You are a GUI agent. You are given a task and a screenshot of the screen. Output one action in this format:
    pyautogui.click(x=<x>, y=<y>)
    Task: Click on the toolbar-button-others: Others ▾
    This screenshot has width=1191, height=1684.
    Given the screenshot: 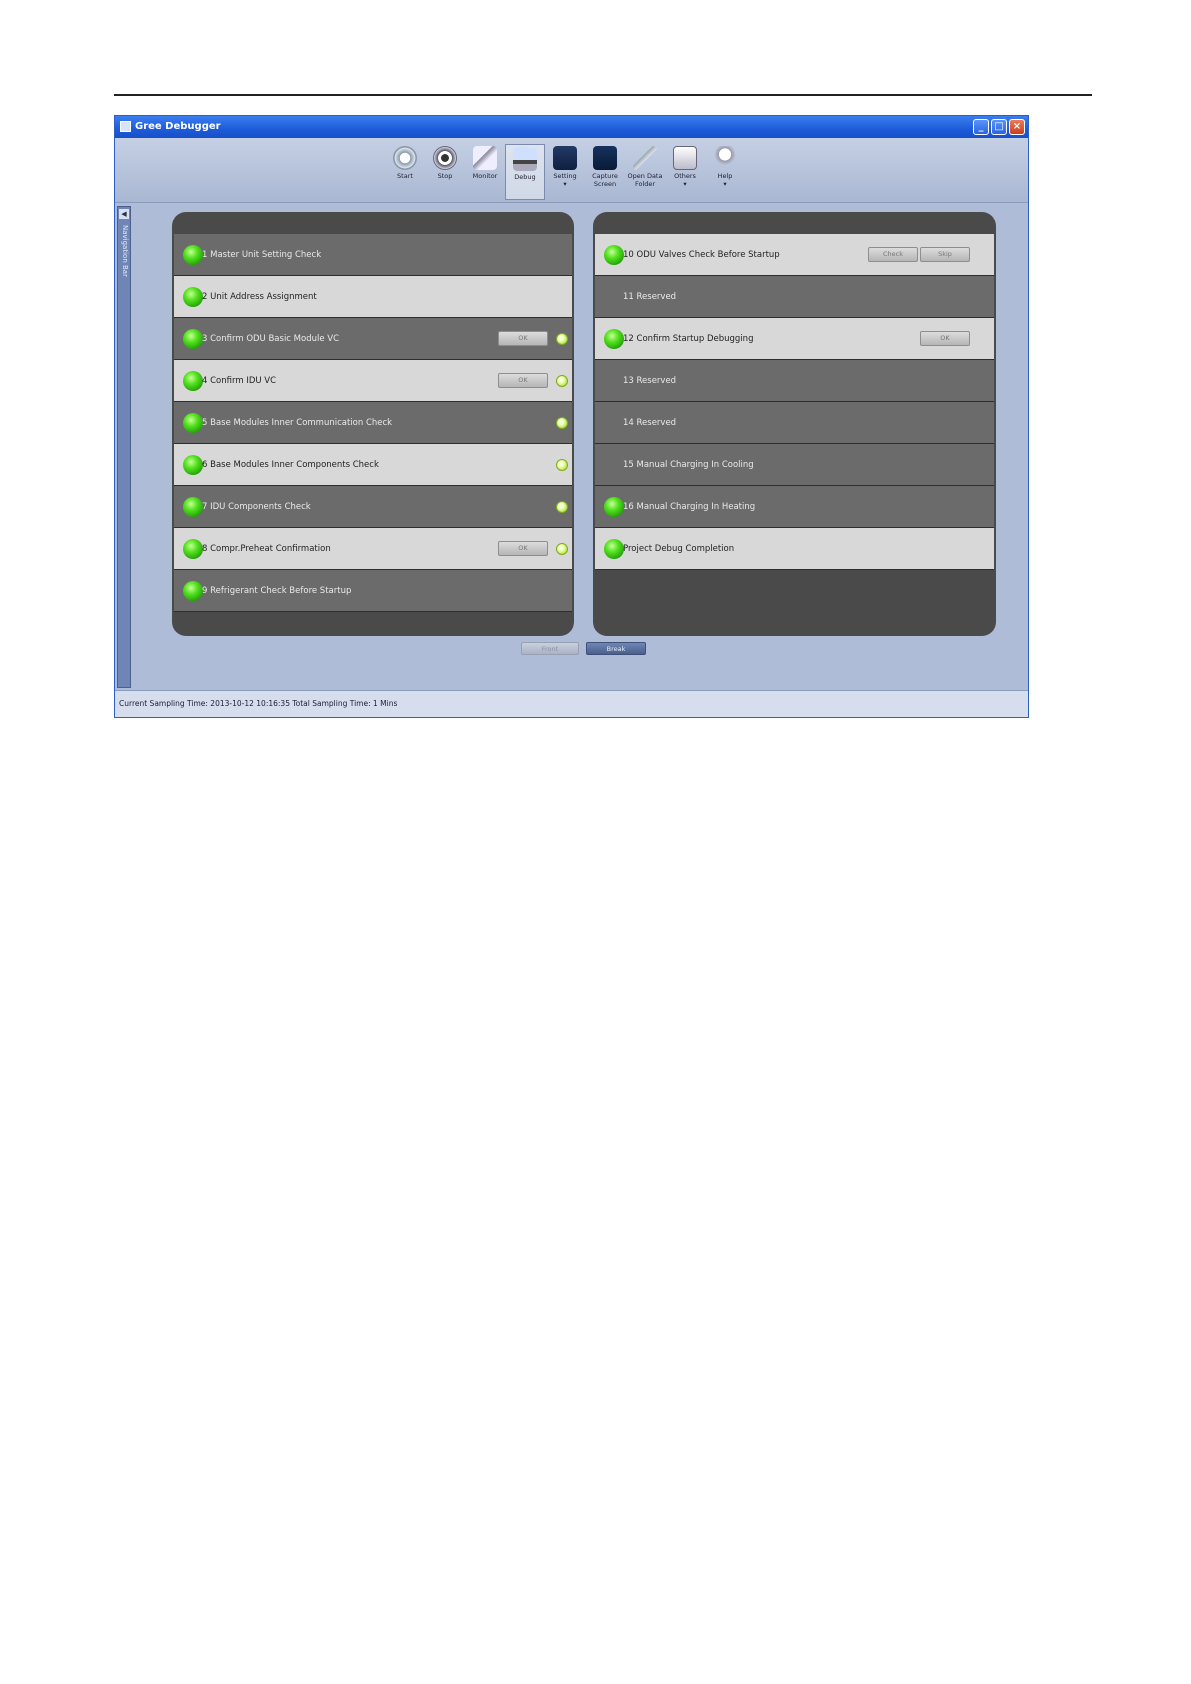 What is the action you would take?
    pyautogui.click(x=685, y=172)
    